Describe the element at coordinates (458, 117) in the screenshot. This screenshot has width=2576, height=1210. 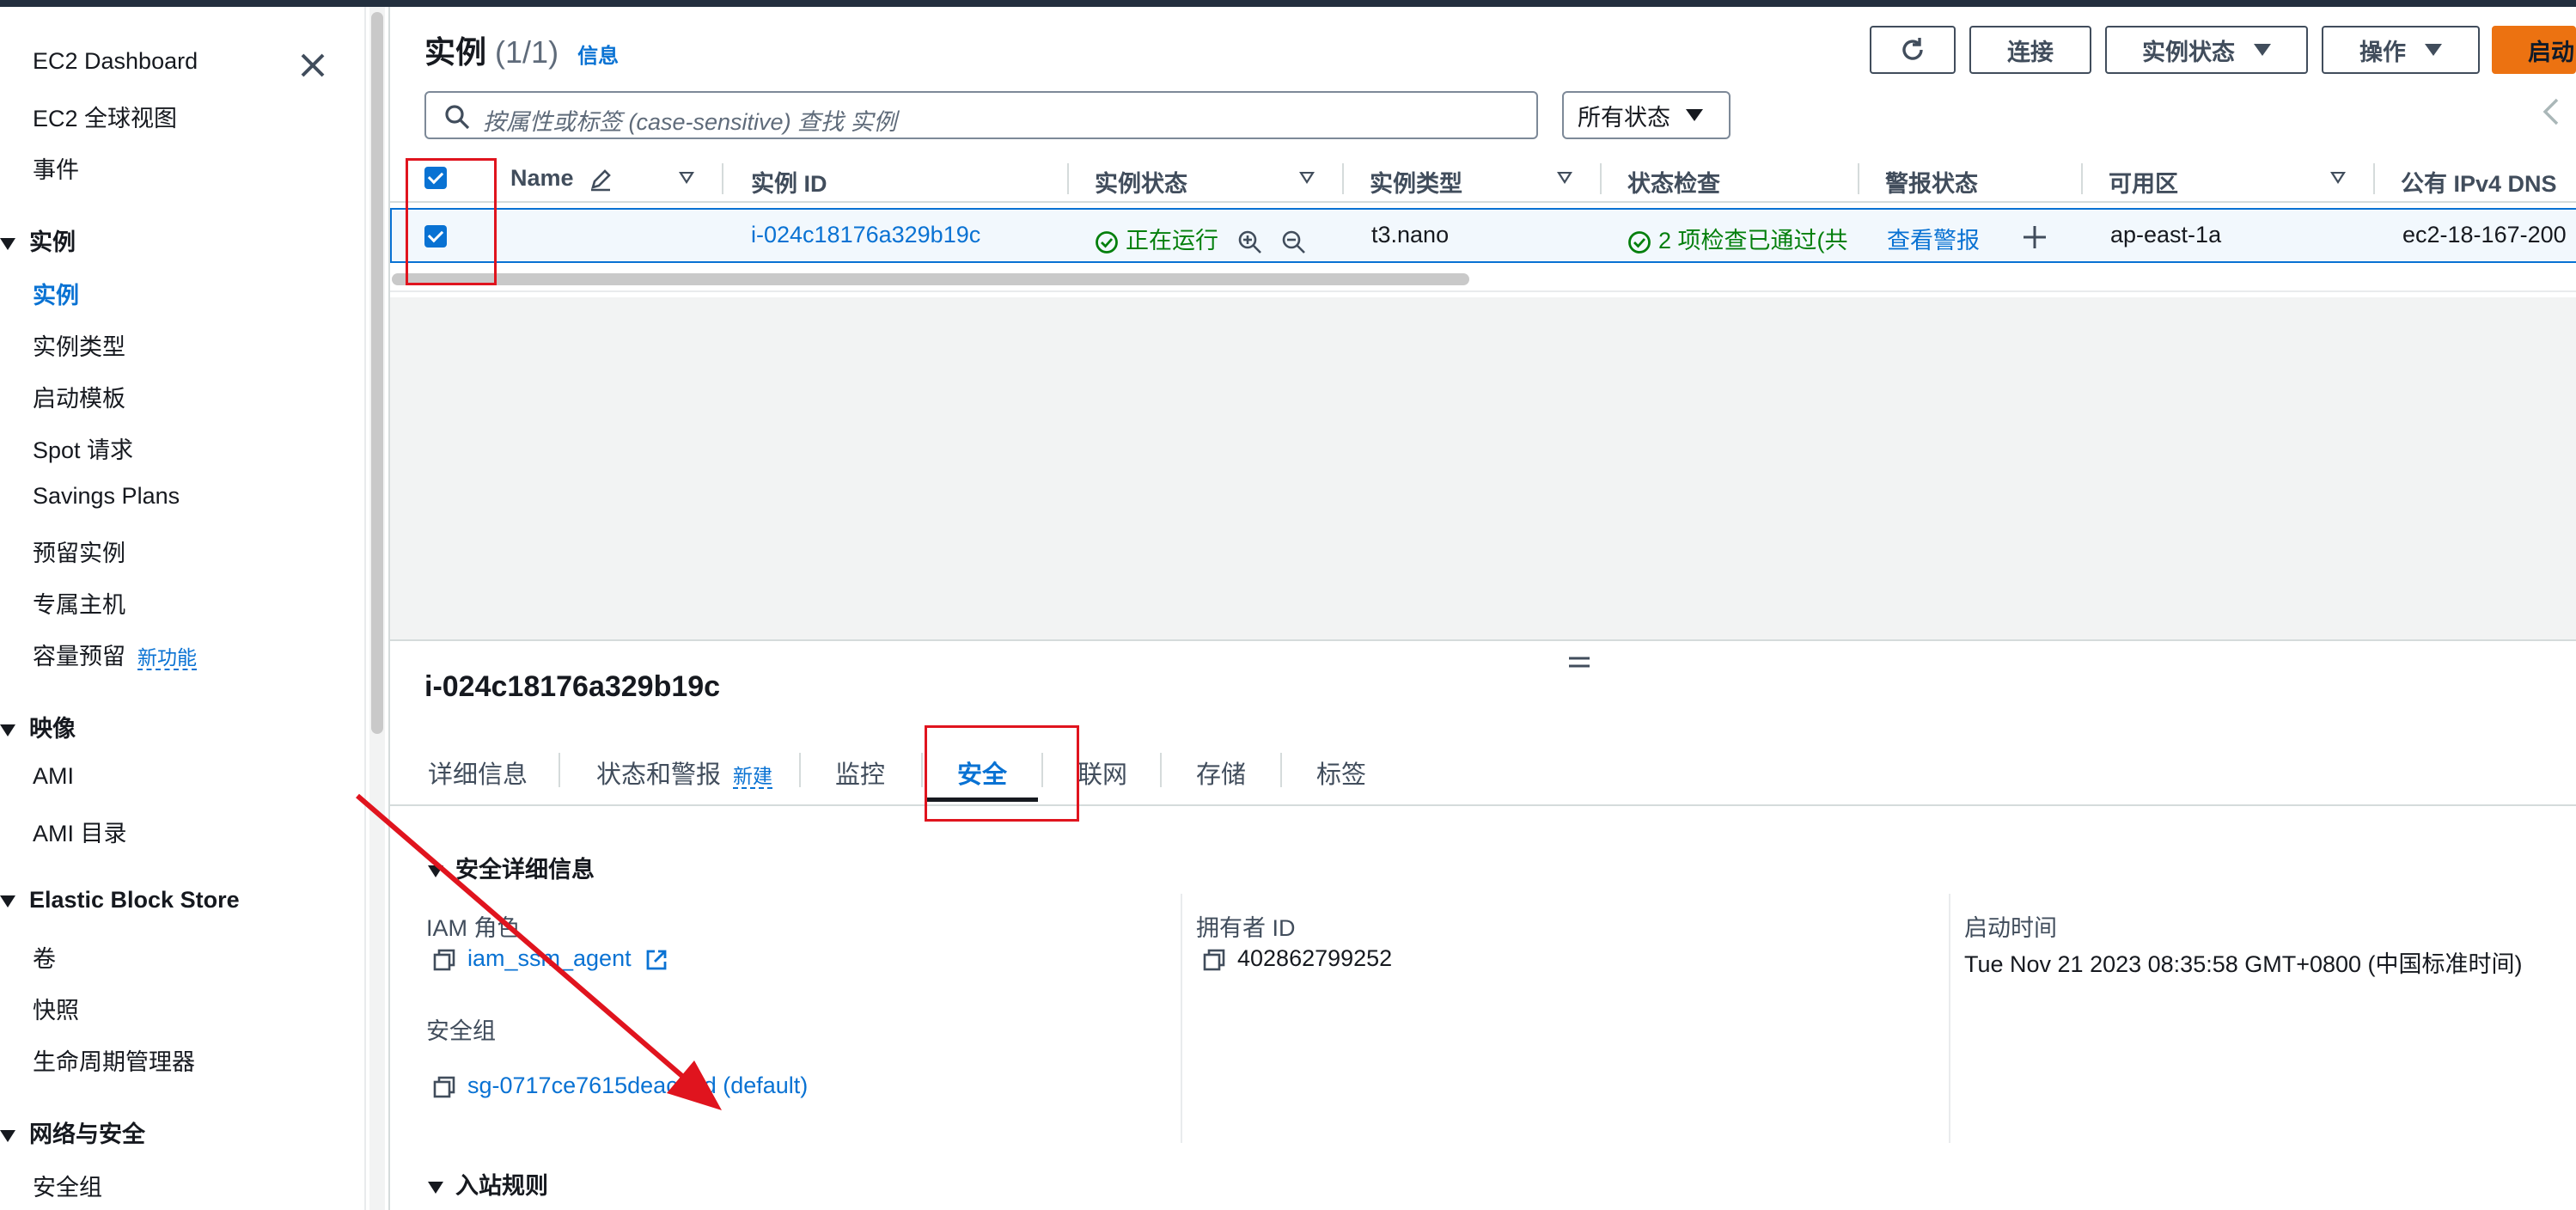
I see `search-icon` at that location.